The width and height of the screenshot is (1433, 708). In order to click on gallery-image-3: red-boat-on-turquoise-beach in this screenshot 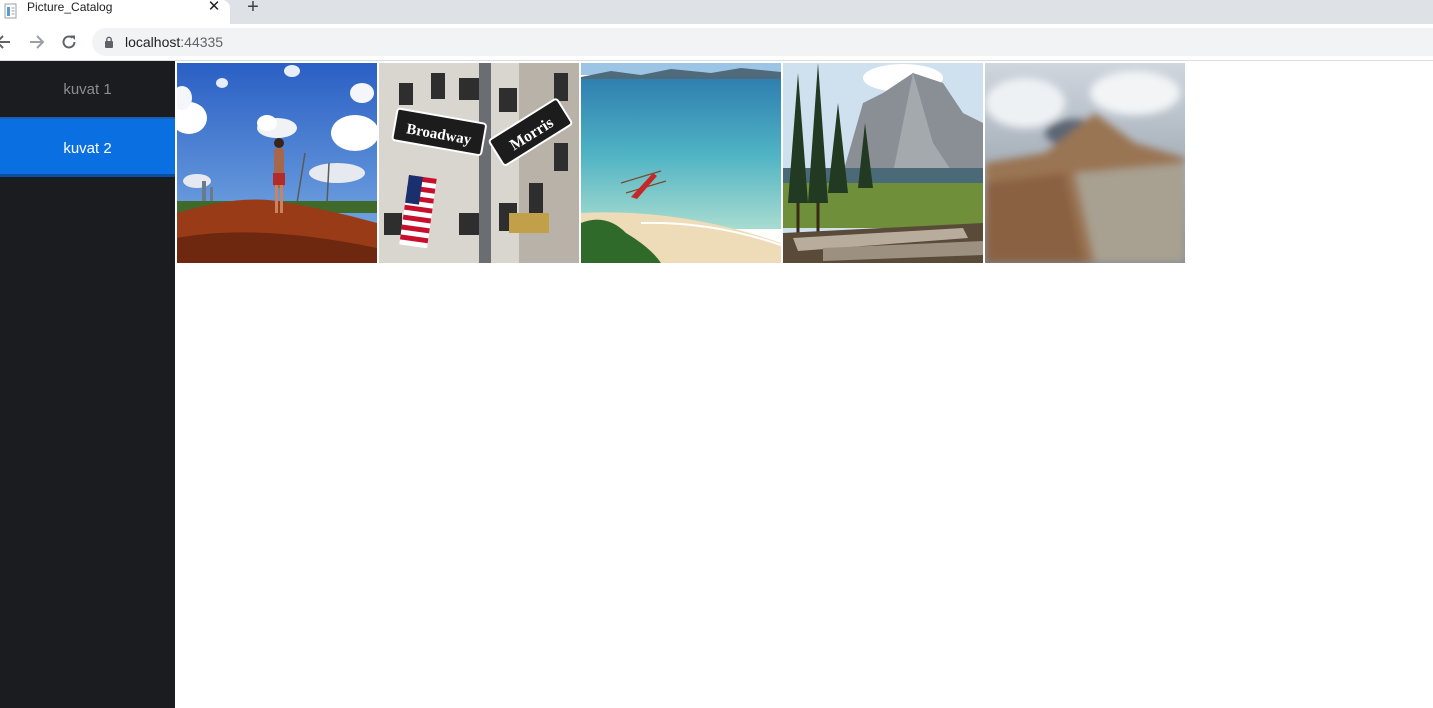, I will do `click(681, 163)`.